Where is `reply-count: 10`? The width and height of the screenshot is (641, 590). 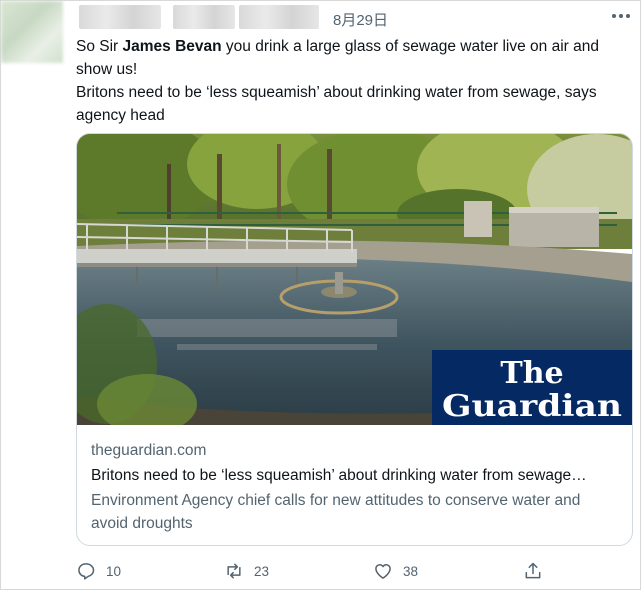 reply-count: 10 is located at coordinates (114, 571).